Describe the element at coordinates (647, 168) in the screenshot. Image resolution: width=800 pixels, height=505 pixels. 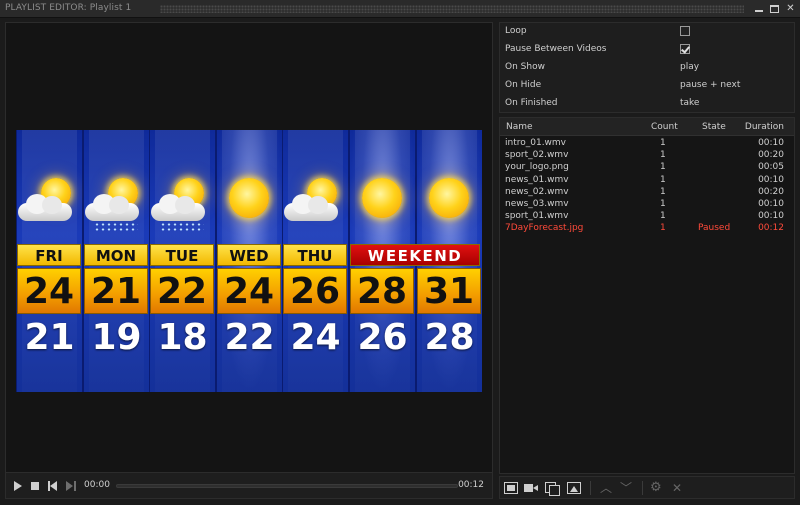
I see `playlist-row: your_logo.png 1 00:05` at that location.